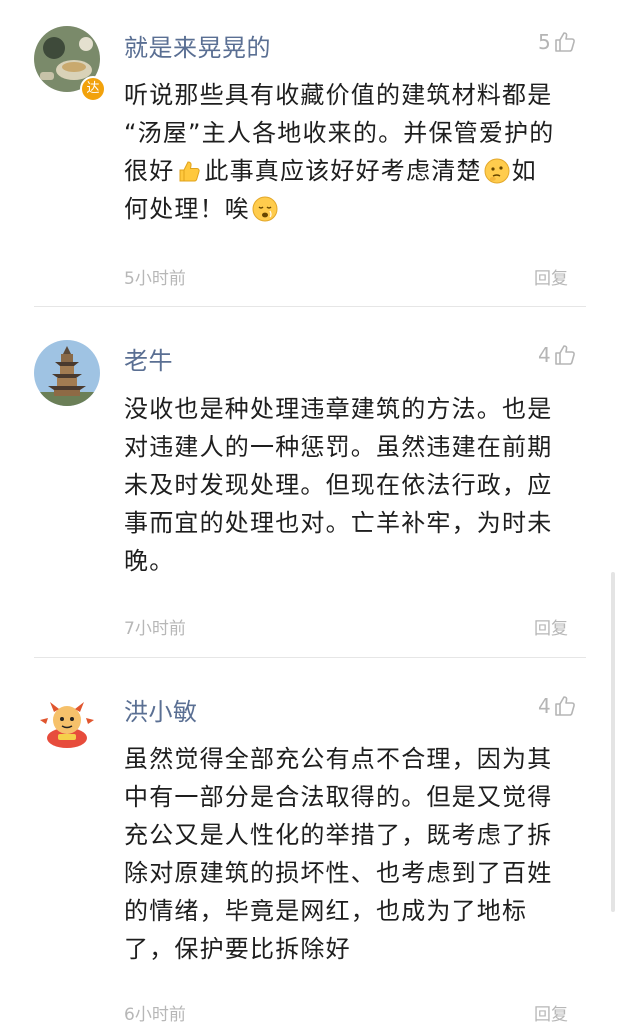 Image resolution: width=620 pixels, height=1033 pixels. What do you see at coordinates (197, 45) in the screenshot?
I see `comment-author: 就是来晃晃的` at bounding box center [197, 45].